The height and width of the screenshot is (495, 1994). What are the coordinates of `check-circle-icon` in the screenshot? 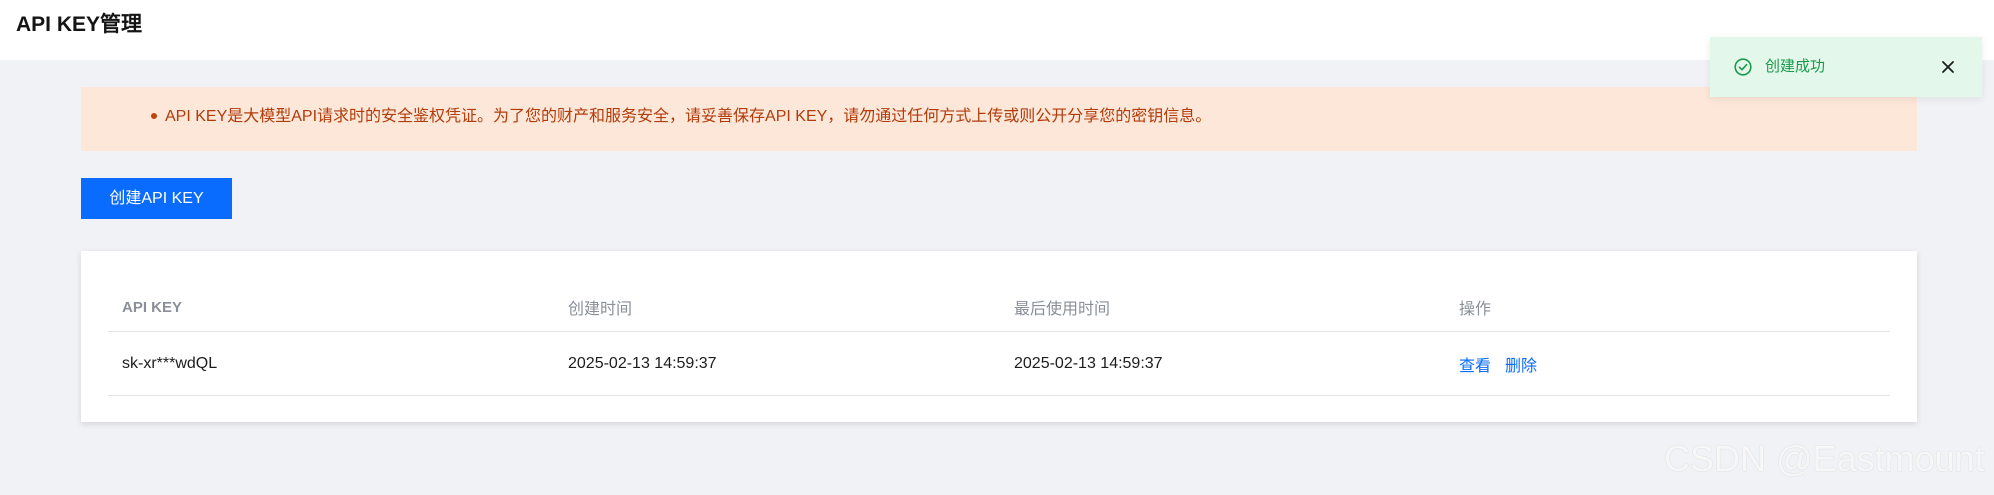 It's located at (1743, 67).